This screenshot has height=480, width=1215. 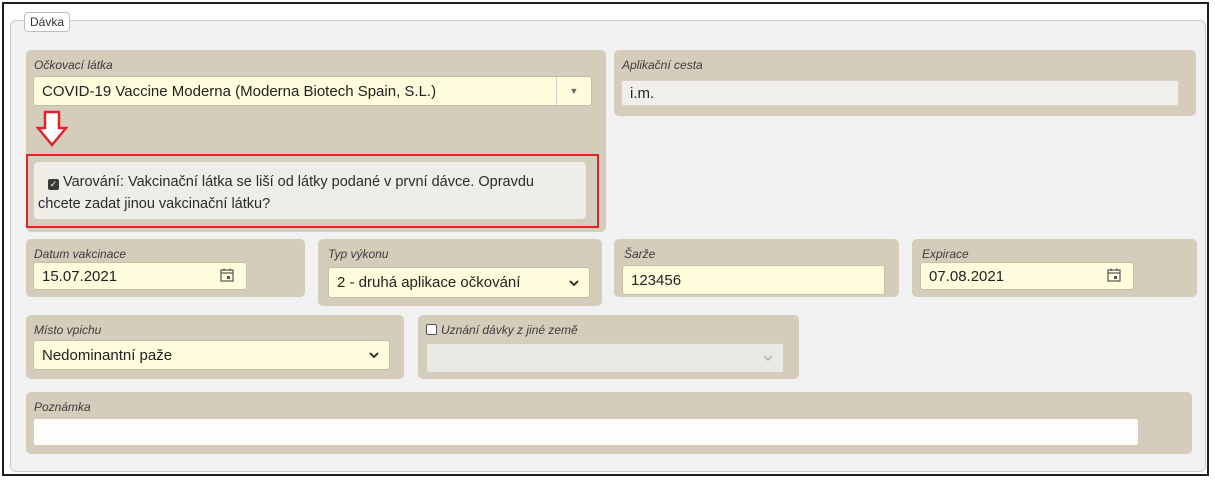 I want to click on date-value: 15.07.2021, so click(x=80, y=276).